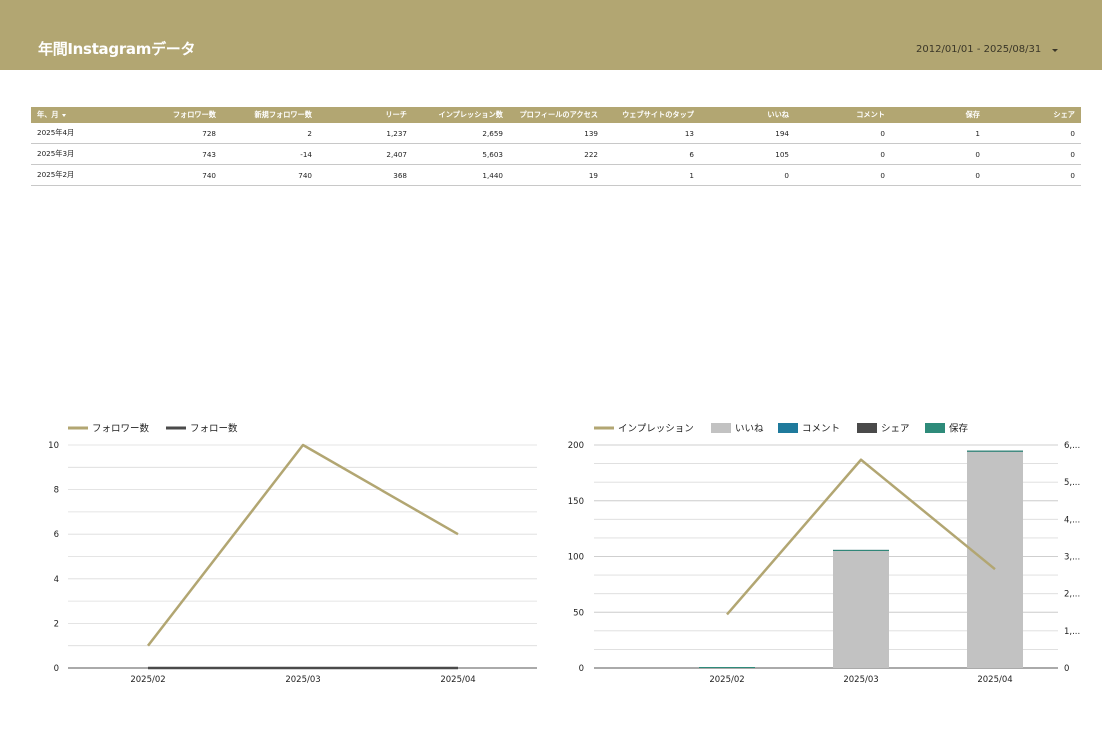  What do you see at coordinates (576, 446) in the screenshot?
I see `y-tick-label: 200` at bounding box center [576, 446].